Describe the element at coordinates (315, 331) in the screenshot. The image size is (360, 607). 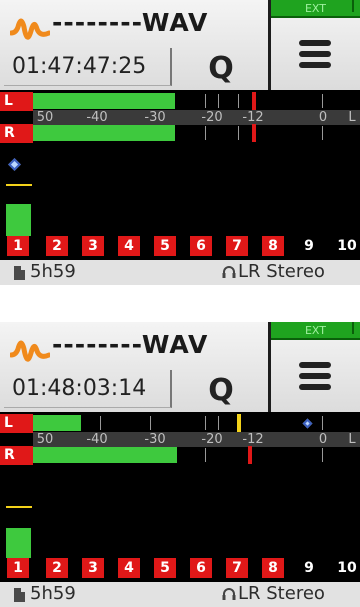
I see `ext-badge: EXT` at that location.